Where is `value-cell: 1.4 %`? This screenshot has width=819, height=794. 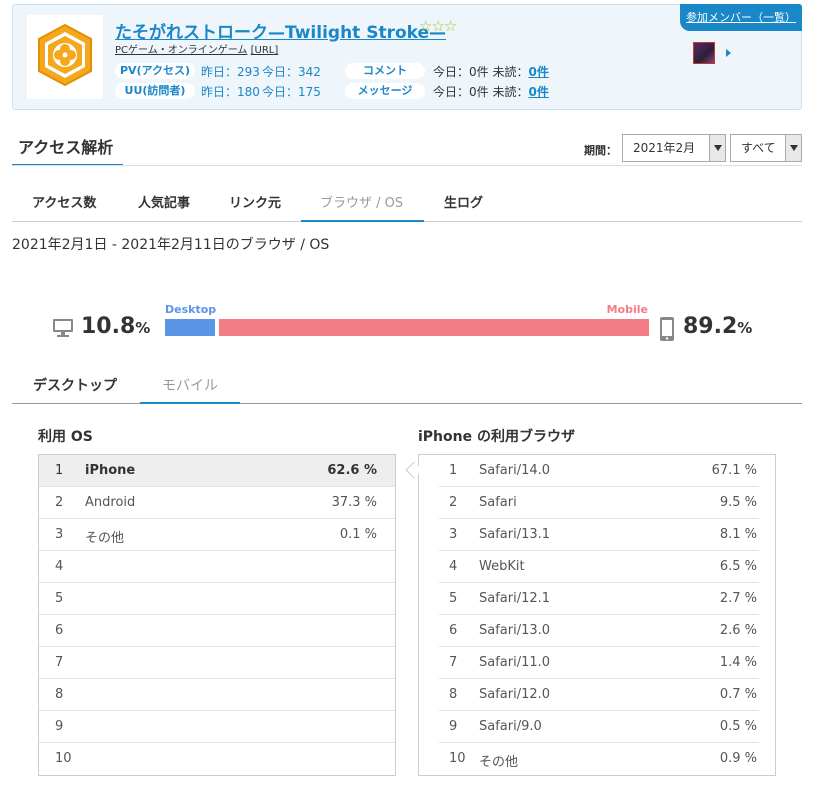
value-cell: 1.4 % is located at coordinates (738, 662).